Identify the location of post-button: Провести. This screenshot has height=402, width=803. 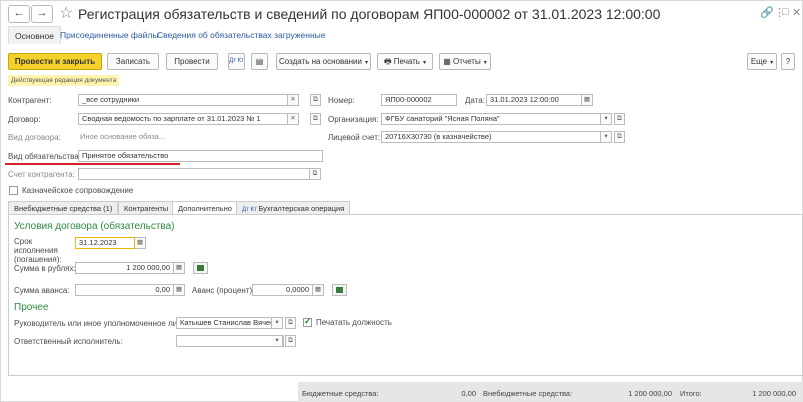
(192, 61).